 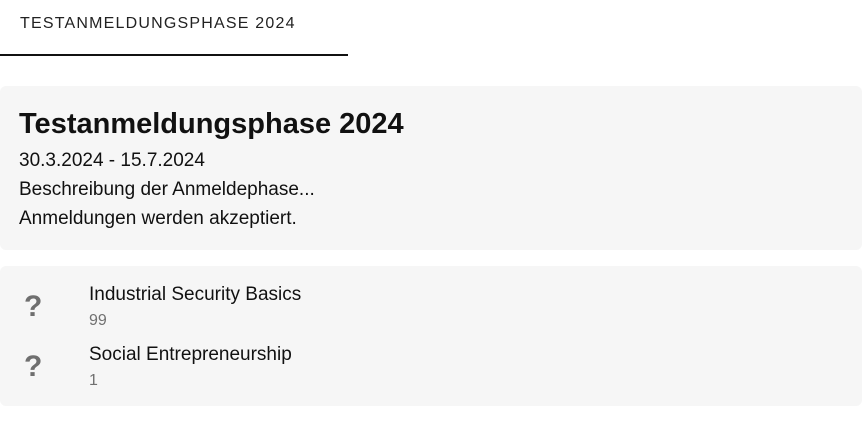 What do you see at coordinates (431, 312) in the screenshot?
I see `course-list-item: ? Industrial Security Basics 99` at bounding box center [431, 312].